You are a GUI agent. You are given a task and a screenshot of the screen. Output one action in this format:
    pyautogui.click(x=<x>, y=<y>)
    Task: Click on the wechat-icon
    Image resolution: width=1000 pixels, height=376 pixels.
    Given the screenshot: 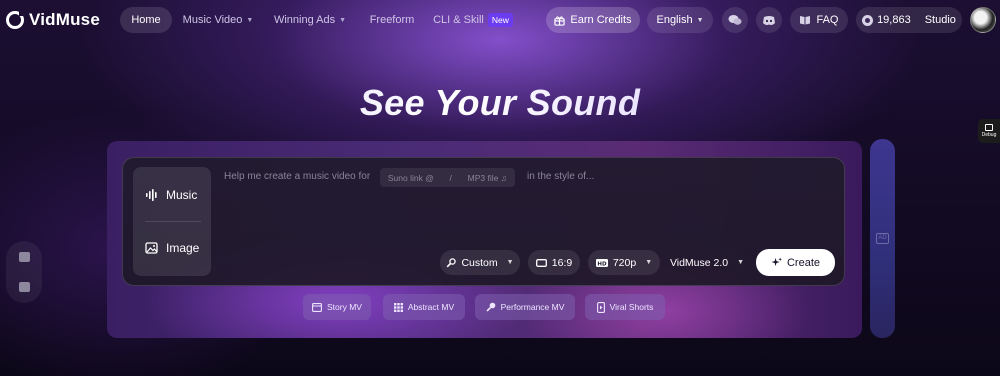 What is the action you would take?
    pyautogui.click(x=735, y=20)
    